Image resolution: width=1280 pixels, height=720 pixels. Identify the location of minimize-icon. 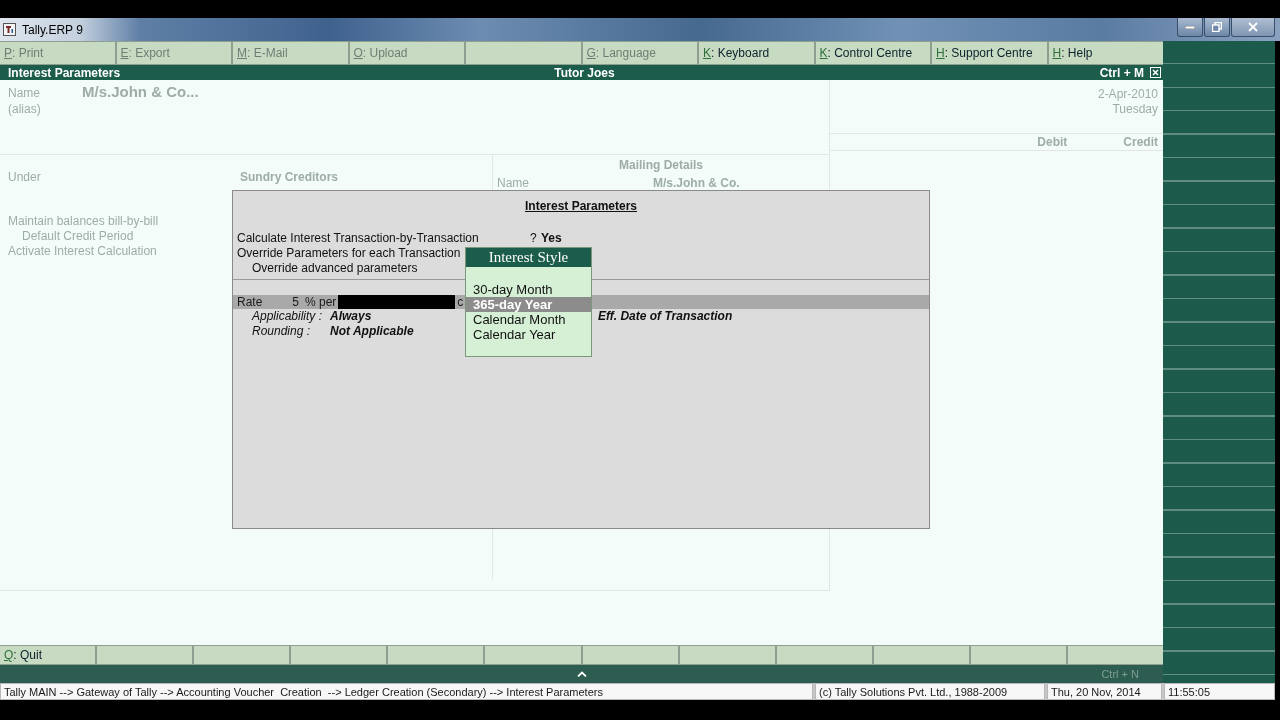
(1190, 27).